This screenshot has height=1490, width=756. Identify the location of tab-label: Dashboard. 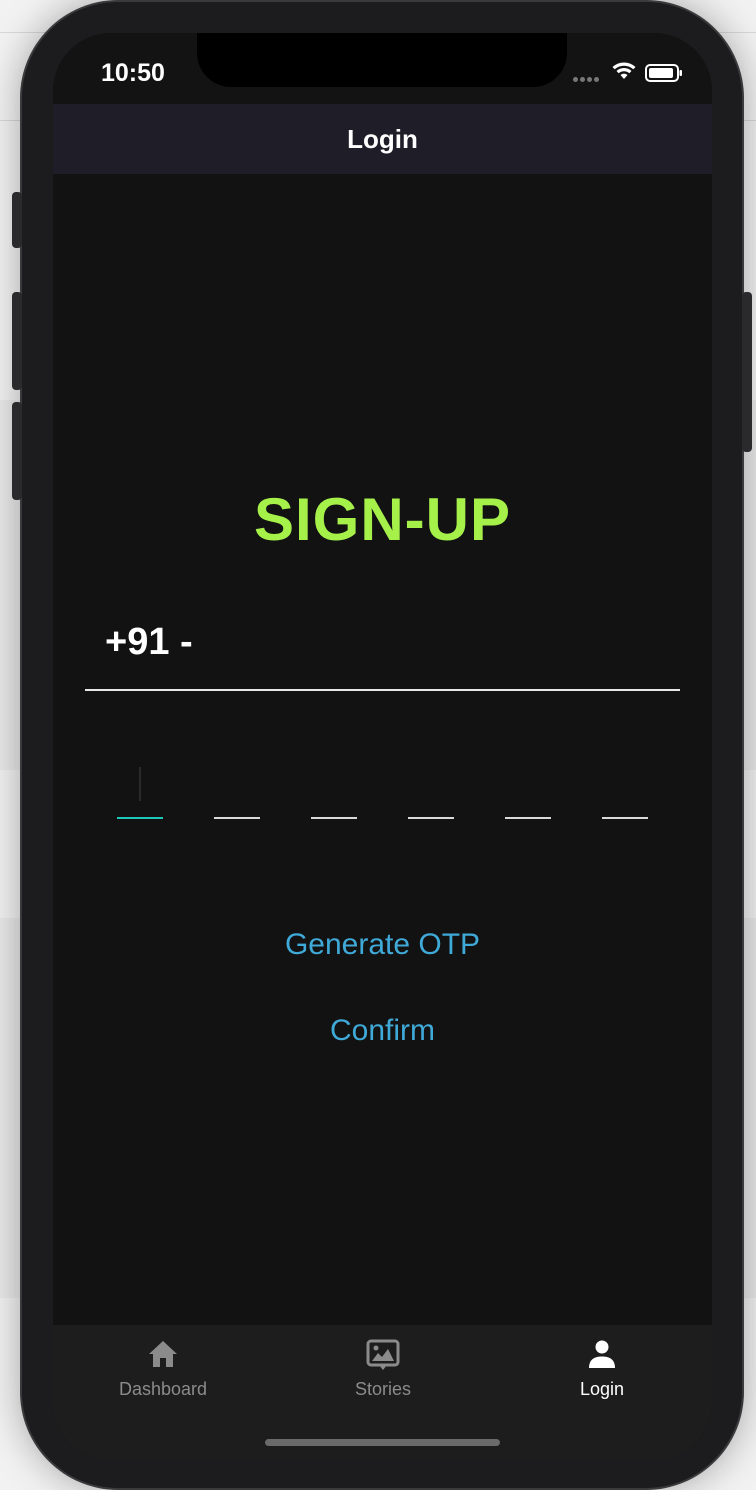
(163, 1389).